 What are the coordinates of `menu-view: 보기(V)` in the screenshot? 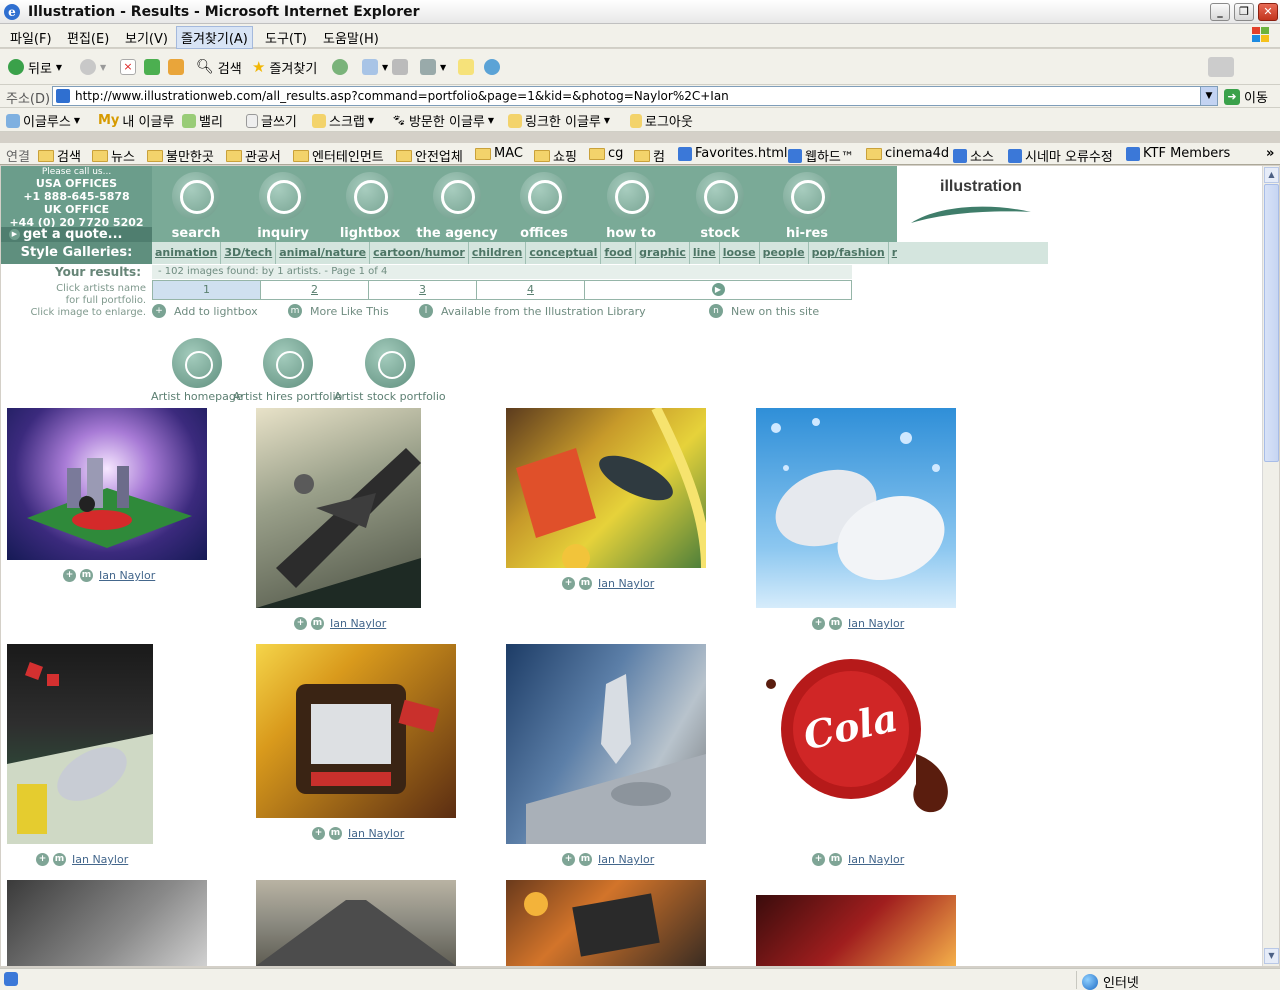 It's located at (146, 37).